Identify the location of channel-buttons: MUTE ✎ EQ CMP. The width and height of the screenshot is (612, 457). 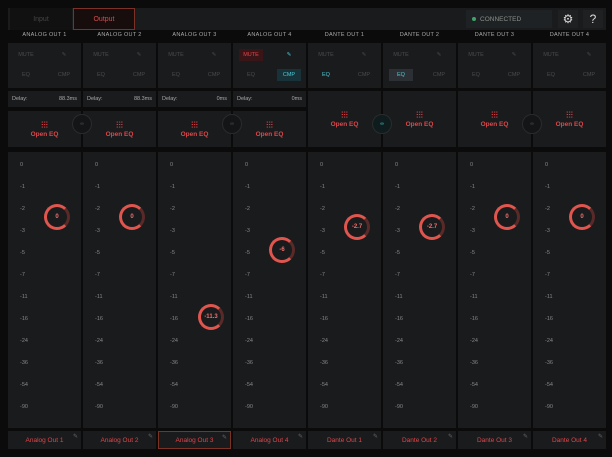
(119, 65).